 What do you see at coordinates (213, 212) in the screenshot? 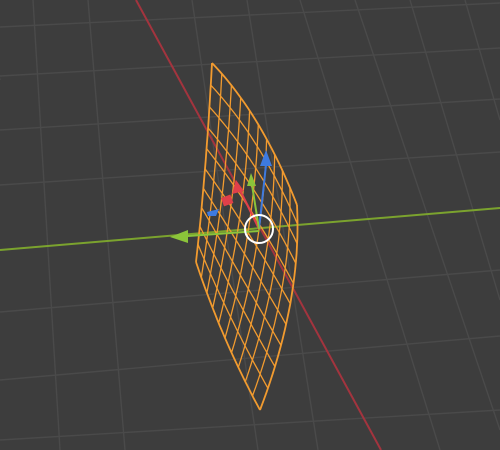
I see `gizmo-plane-handle` at bounding box center [213, 212].